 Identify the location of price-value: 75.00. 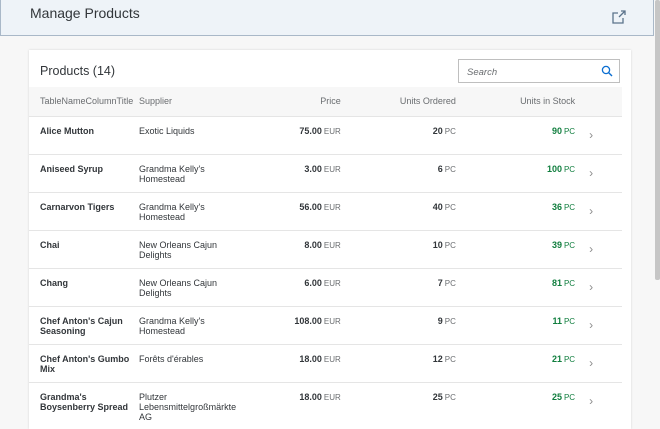
(310, 130).